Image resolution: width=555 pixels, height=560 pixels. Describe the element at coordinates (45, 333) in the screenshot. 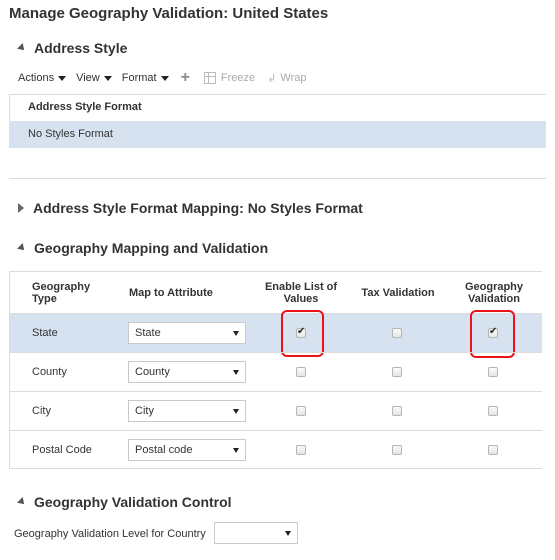

I see `geography-type-cell: State` at that location.